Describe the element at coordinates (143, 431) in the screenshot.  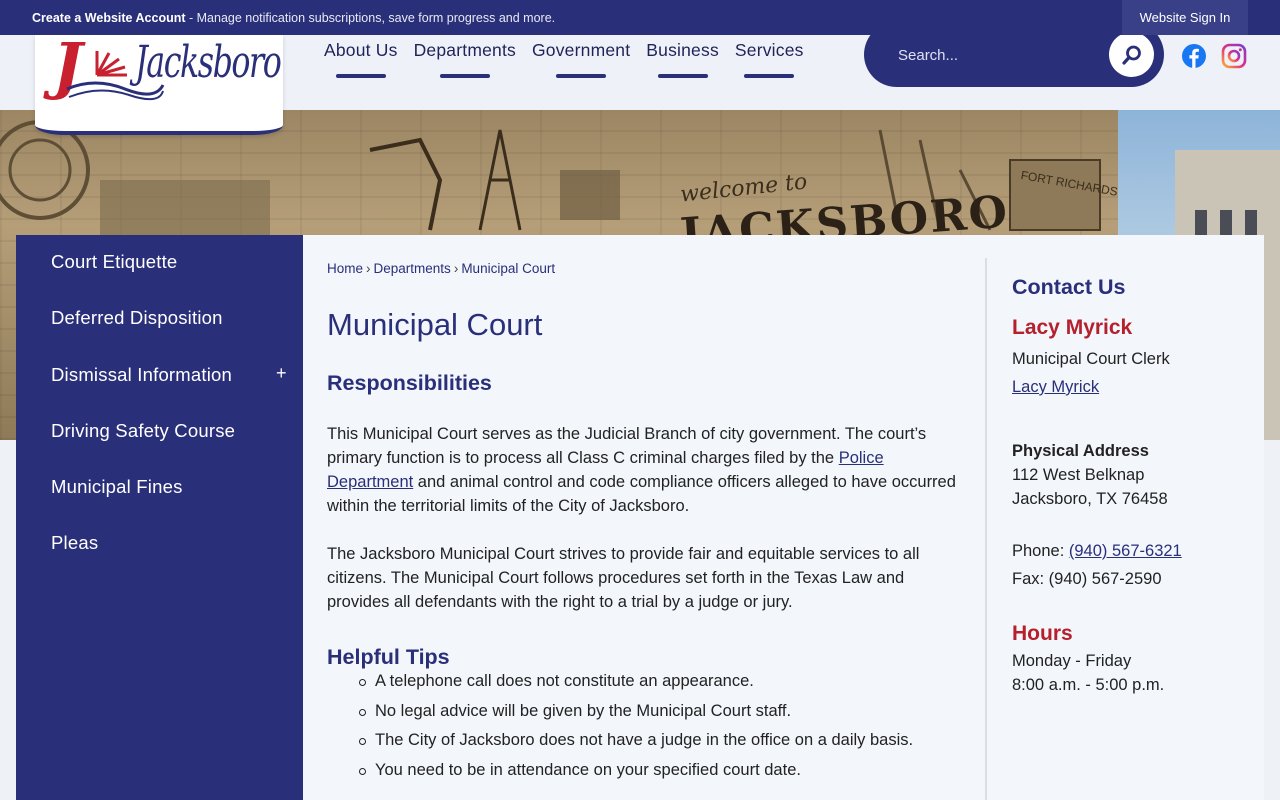
I see `sidebar-item-driving-safety-course: Driving Safety Course` at that location.